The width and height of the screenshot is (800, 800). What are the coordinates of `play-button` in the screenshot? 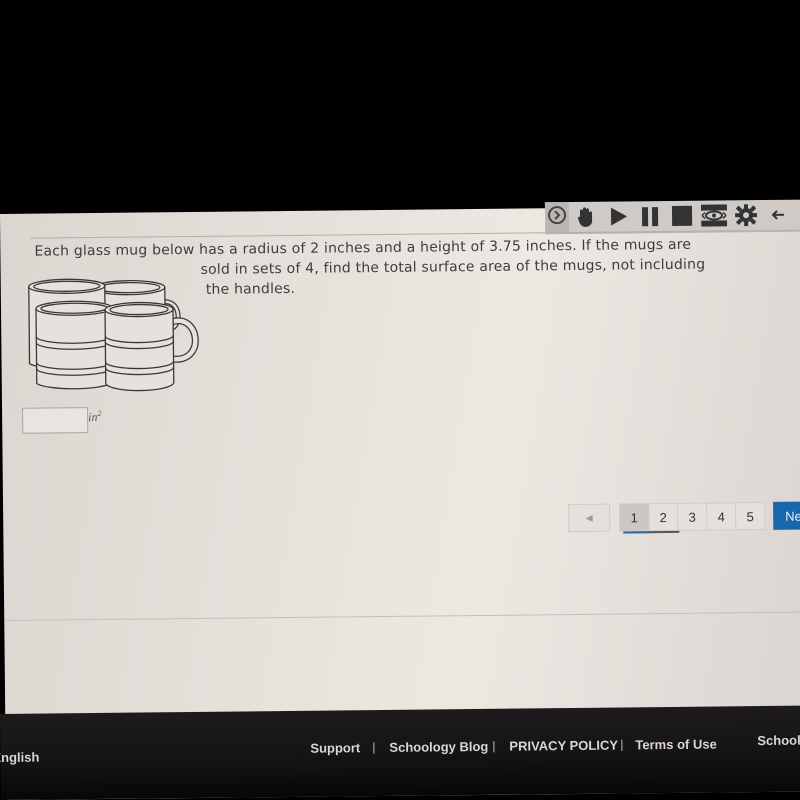 It's located at (618, 216).